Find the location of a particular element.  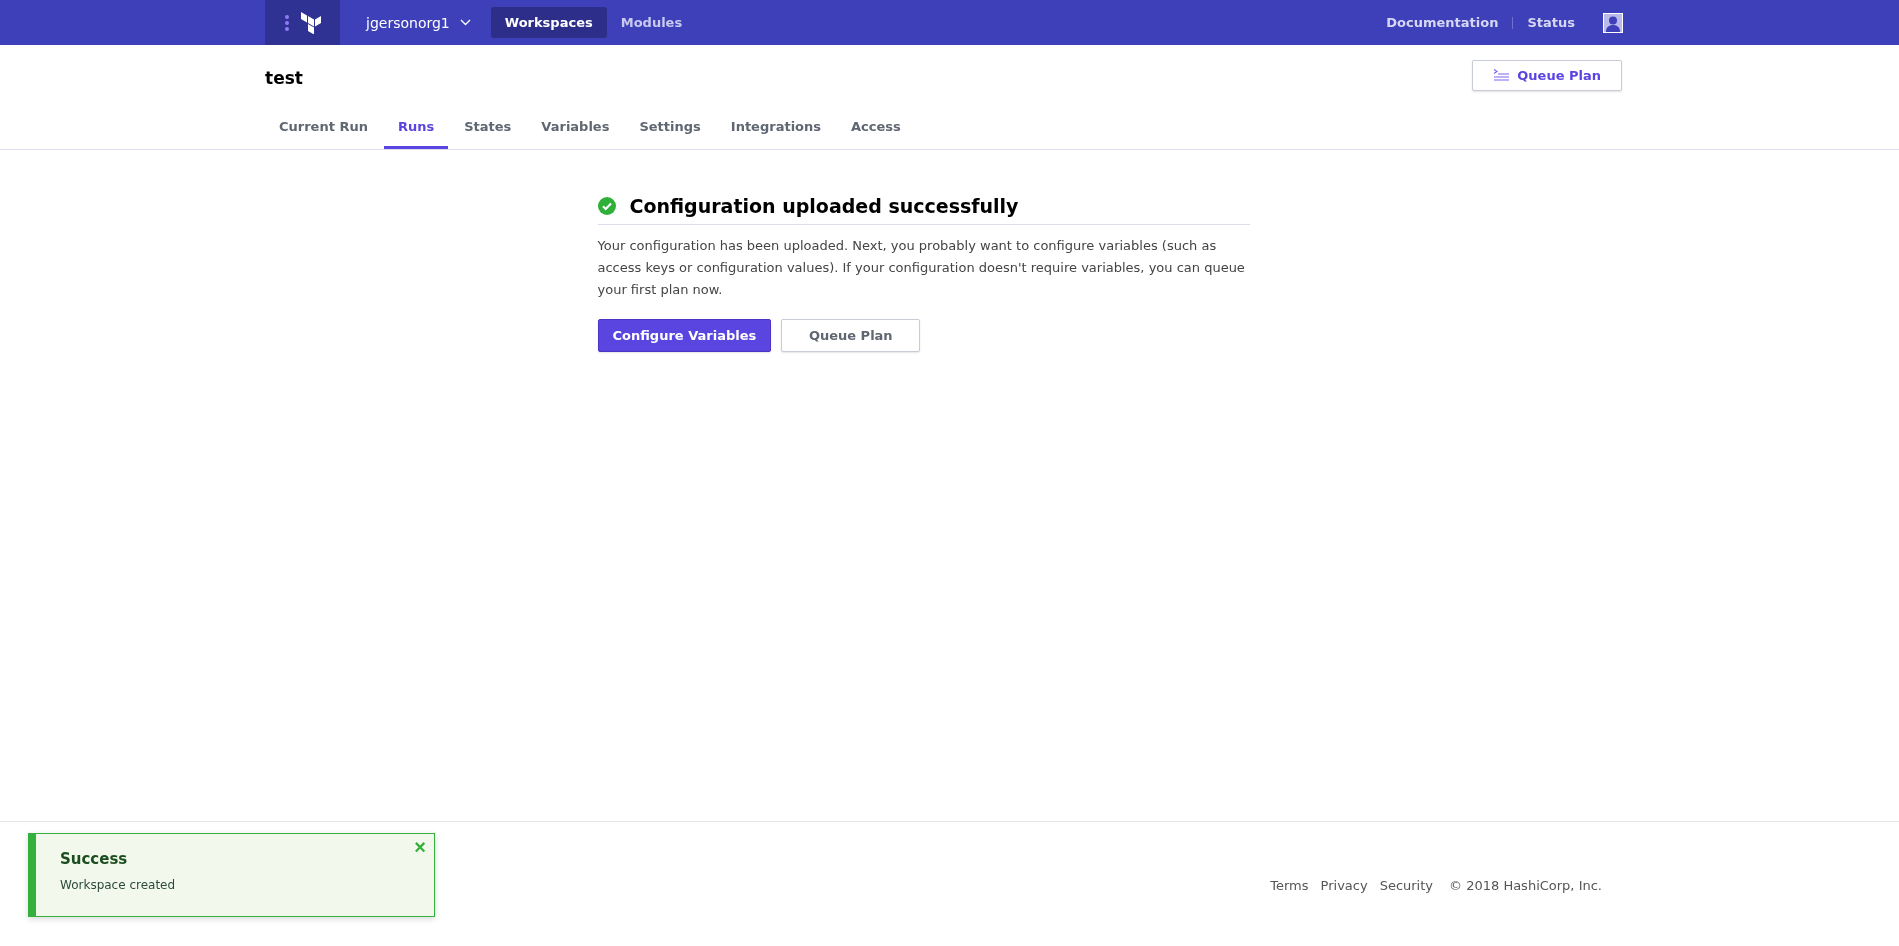

toast-title: Success is located at coordinates (94, 859).